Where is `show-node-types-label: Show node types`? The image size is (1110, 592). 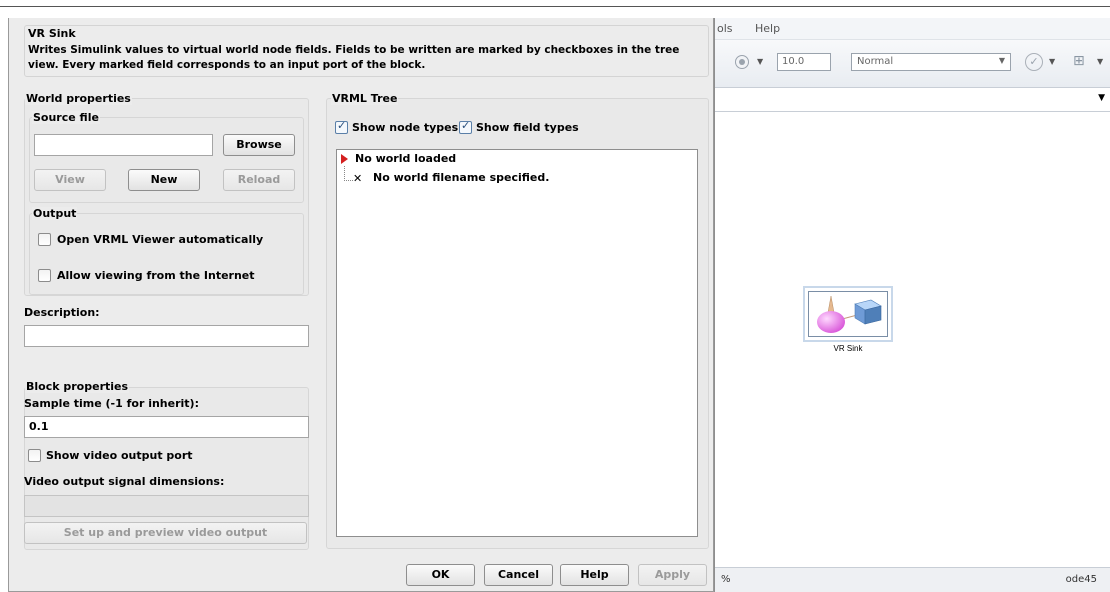 show-node-types-label: Show node types is located at coordinates (405, 127).